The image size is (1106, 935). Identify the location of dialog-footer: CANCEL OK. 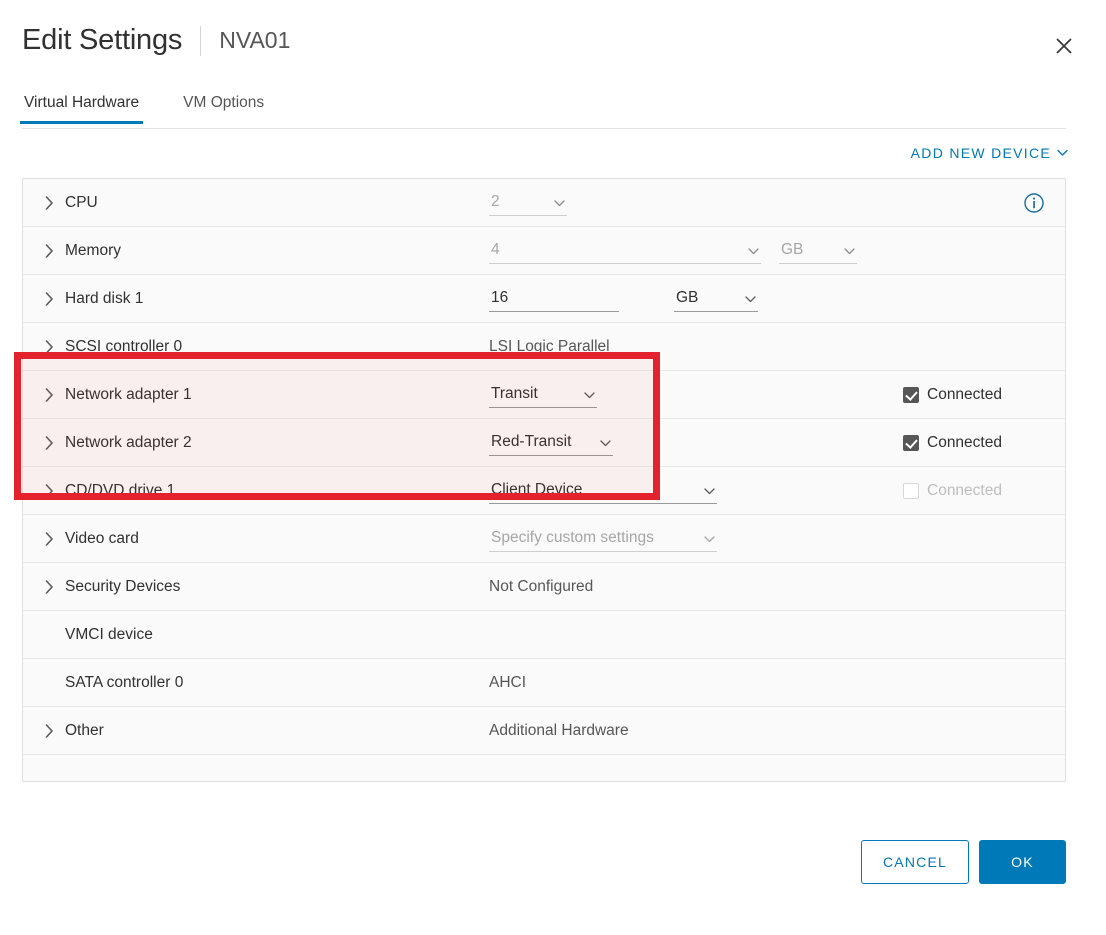
(553, 870).